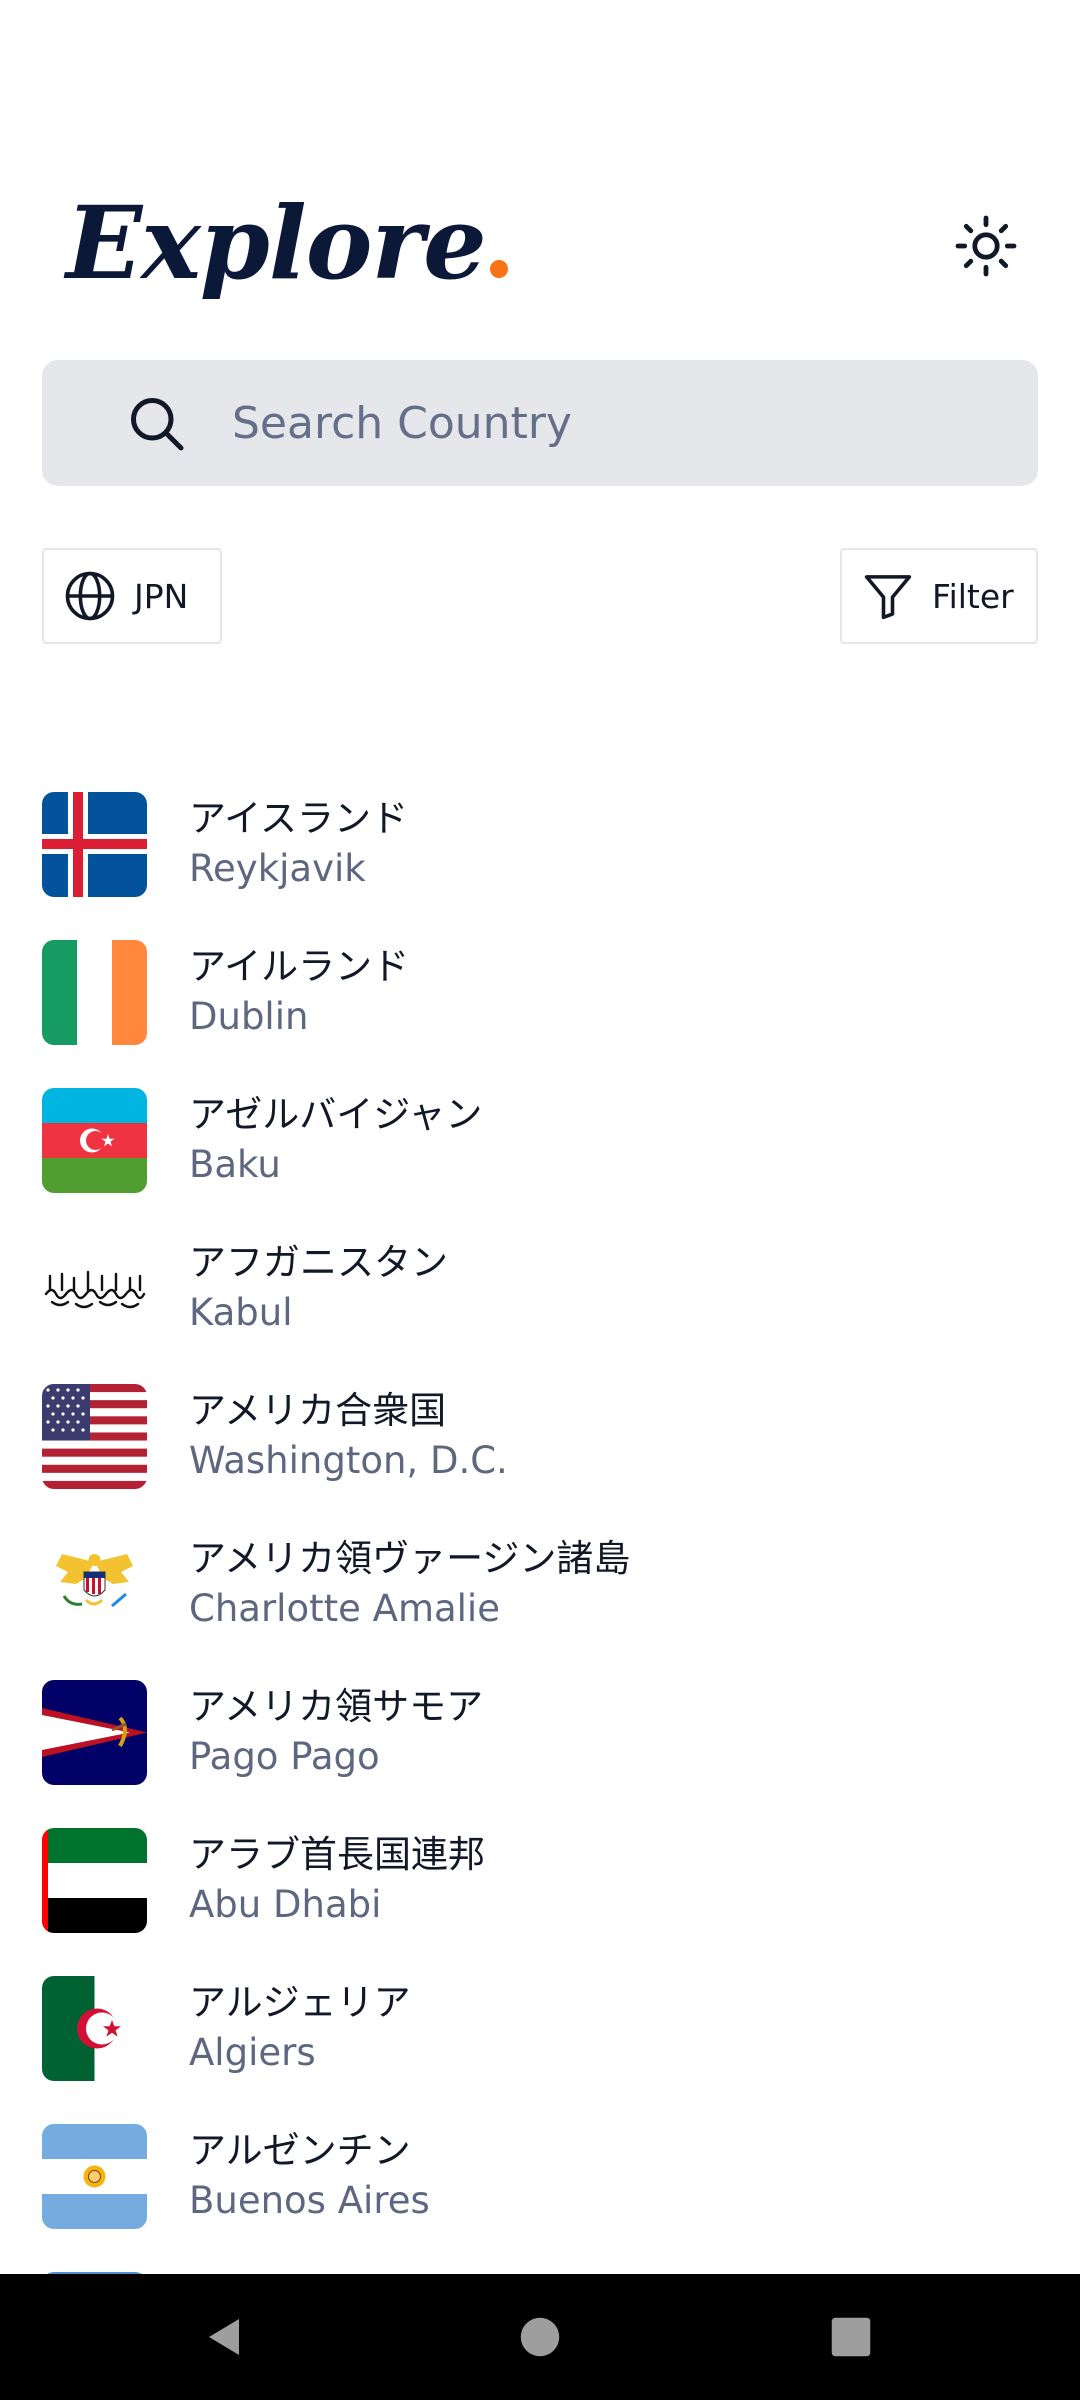 The image size is (1080, 2400). What do you see at coordinates (540, 1740) in the screenshot?
I see `country-list-item: アメリカ領サモア Pago Pago` at bounding box center [540, 1740].